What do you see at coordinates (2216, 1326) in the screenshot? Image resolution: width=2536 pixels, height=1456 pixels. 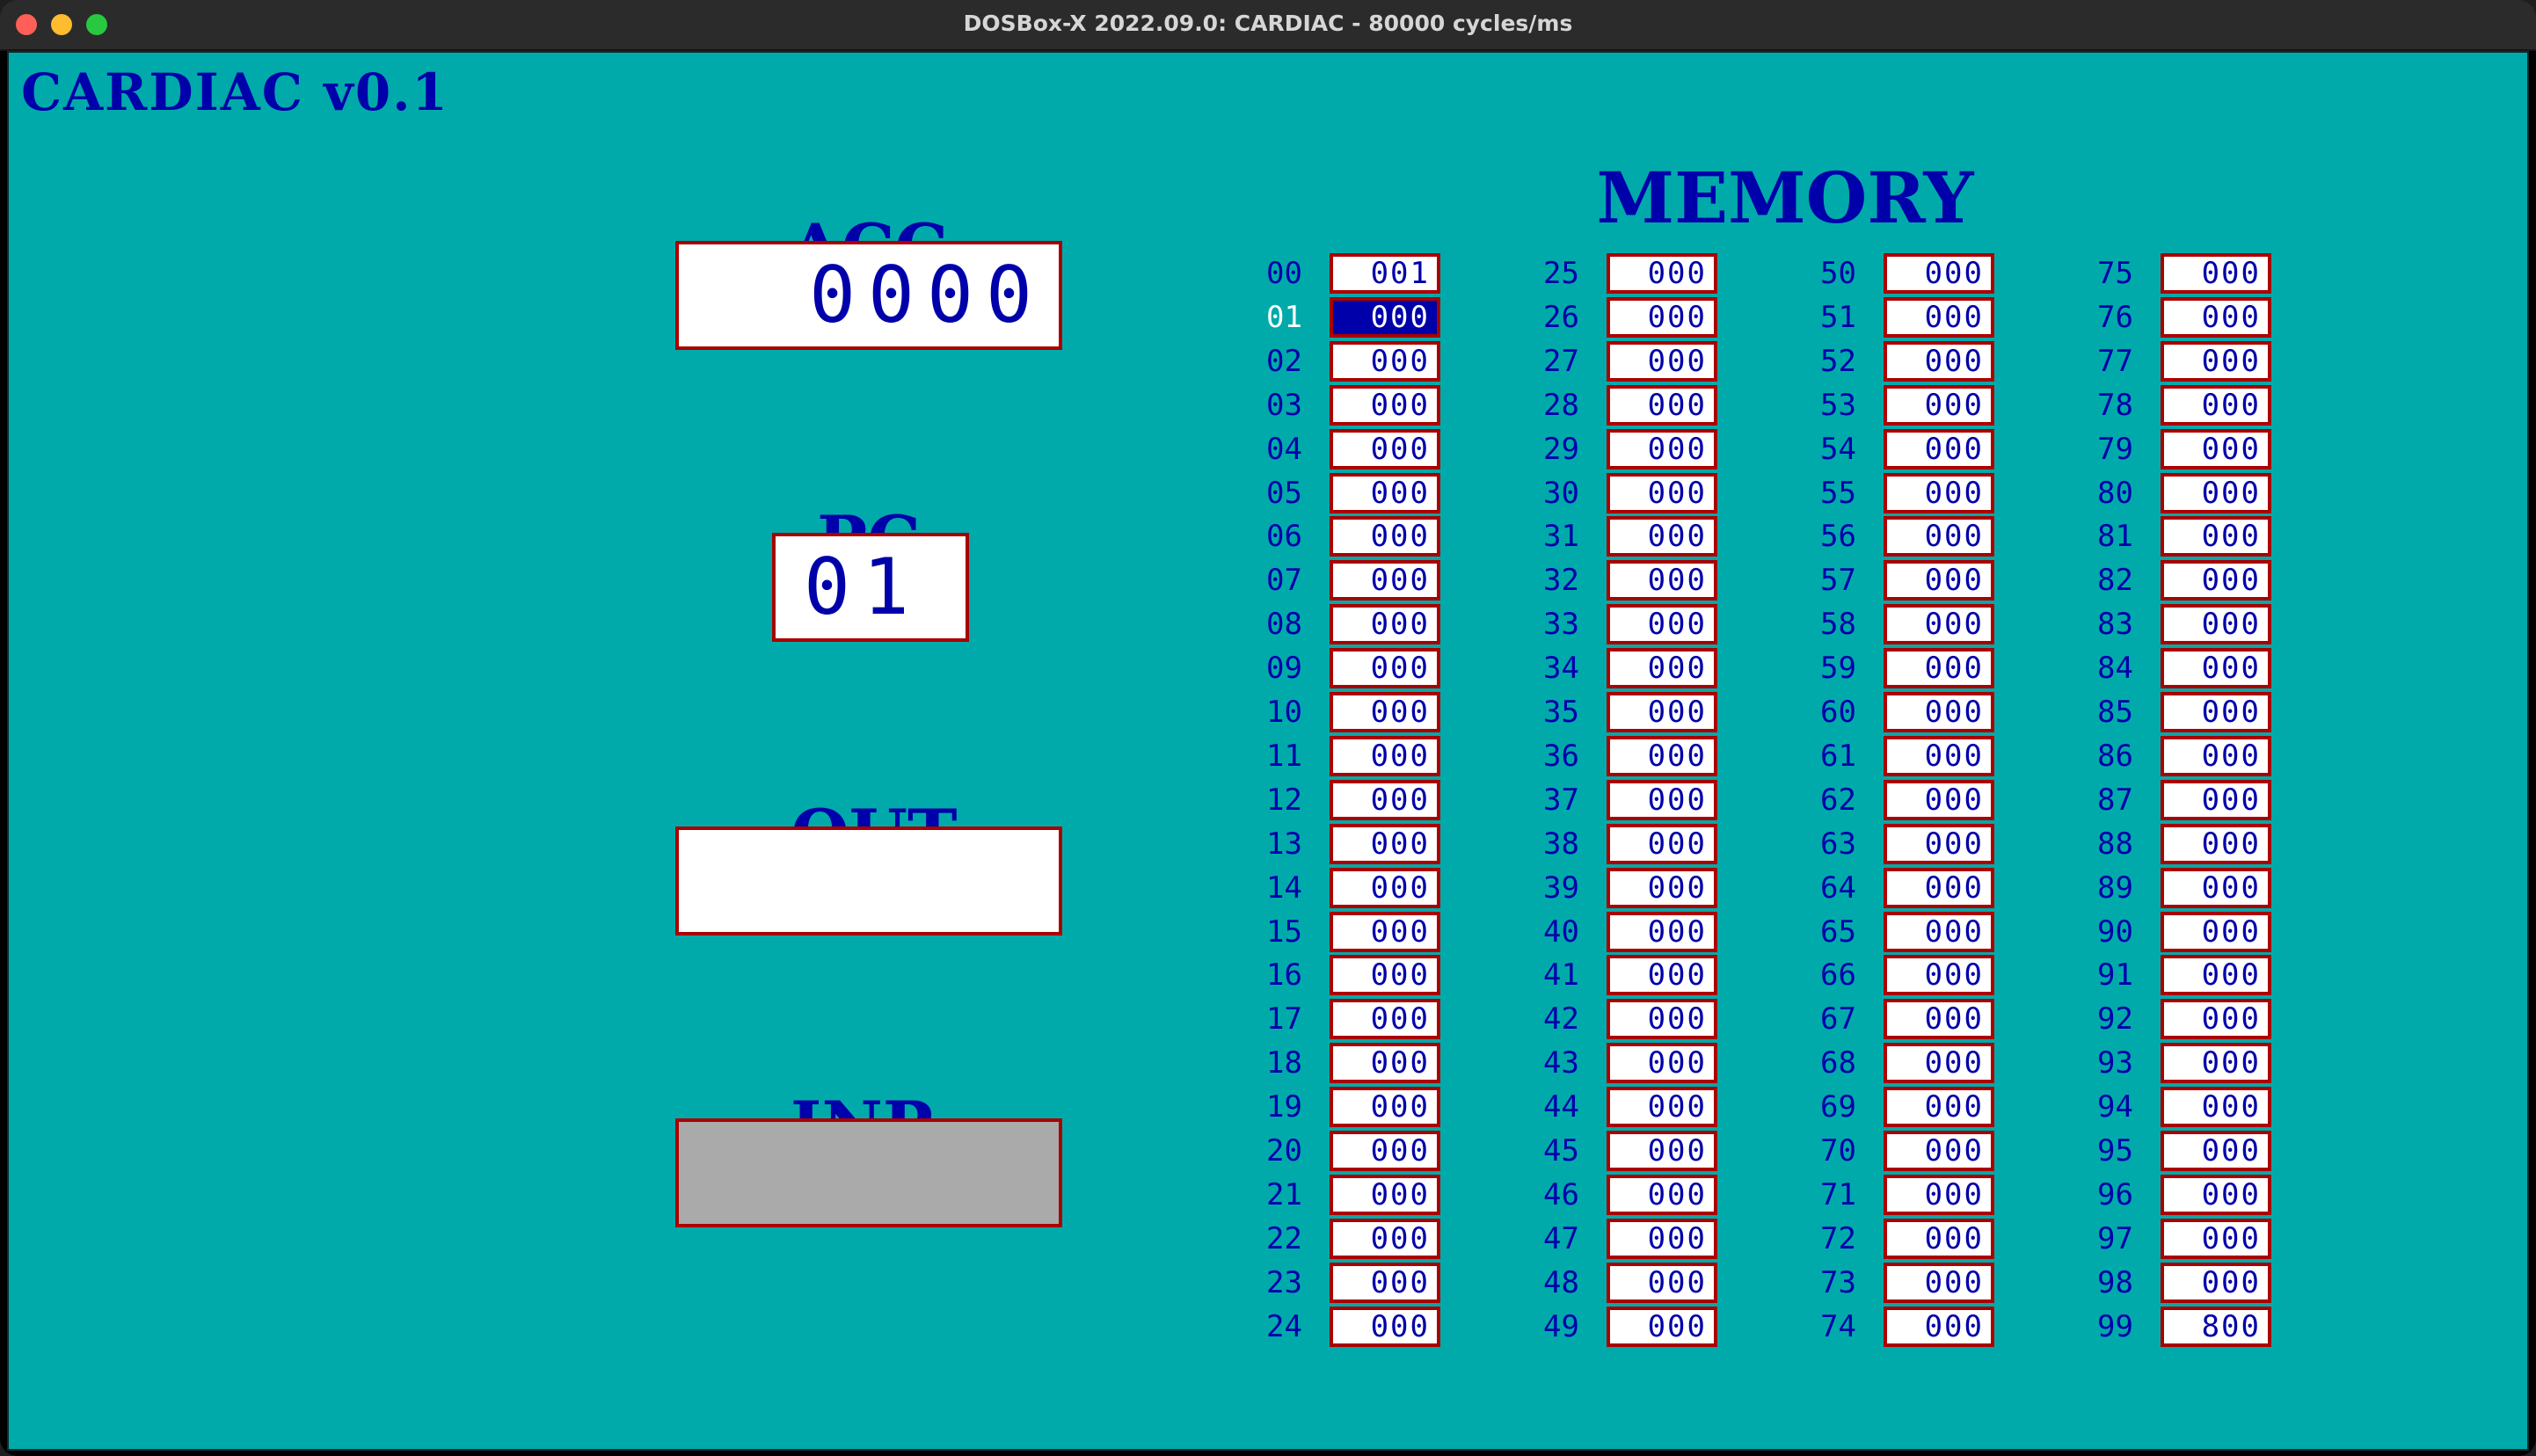 I see `memory-cell: 800` at bounding box center [2216, 1326].